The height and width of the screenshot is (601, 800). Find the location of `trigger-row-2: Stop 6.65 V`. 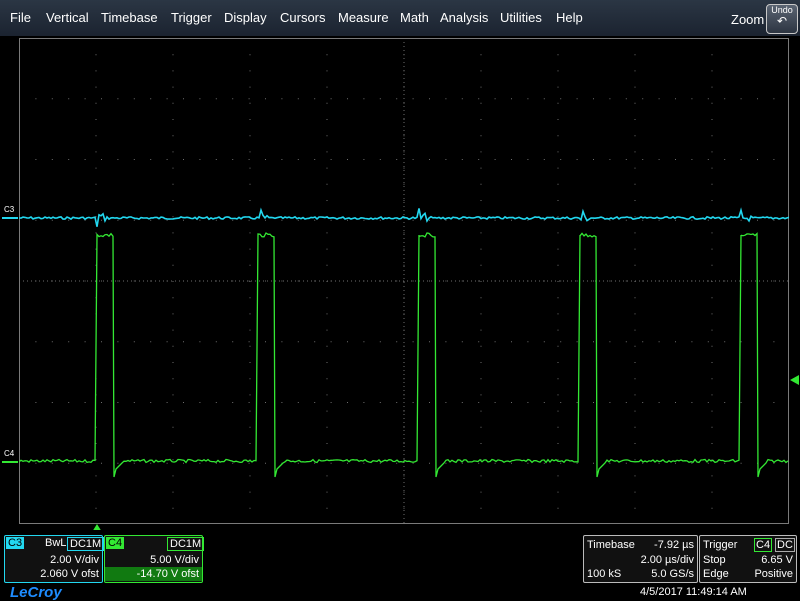

trigger-row-2: Stop 6.65 V is located at coordinates (748, 560).